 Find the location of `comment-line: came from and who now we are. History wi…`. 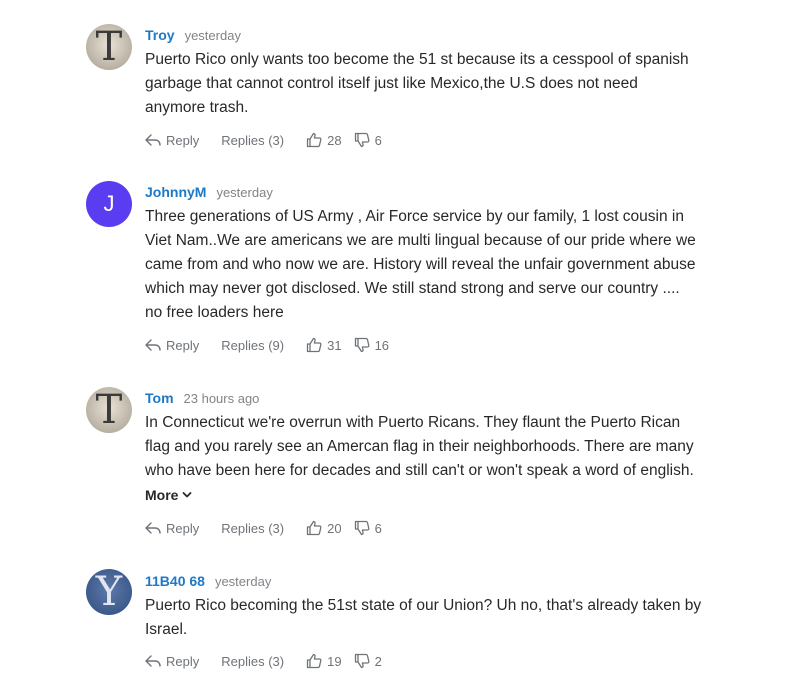

comment-line: came from and who now we are. History wi… is located at coordinates (420, 264).